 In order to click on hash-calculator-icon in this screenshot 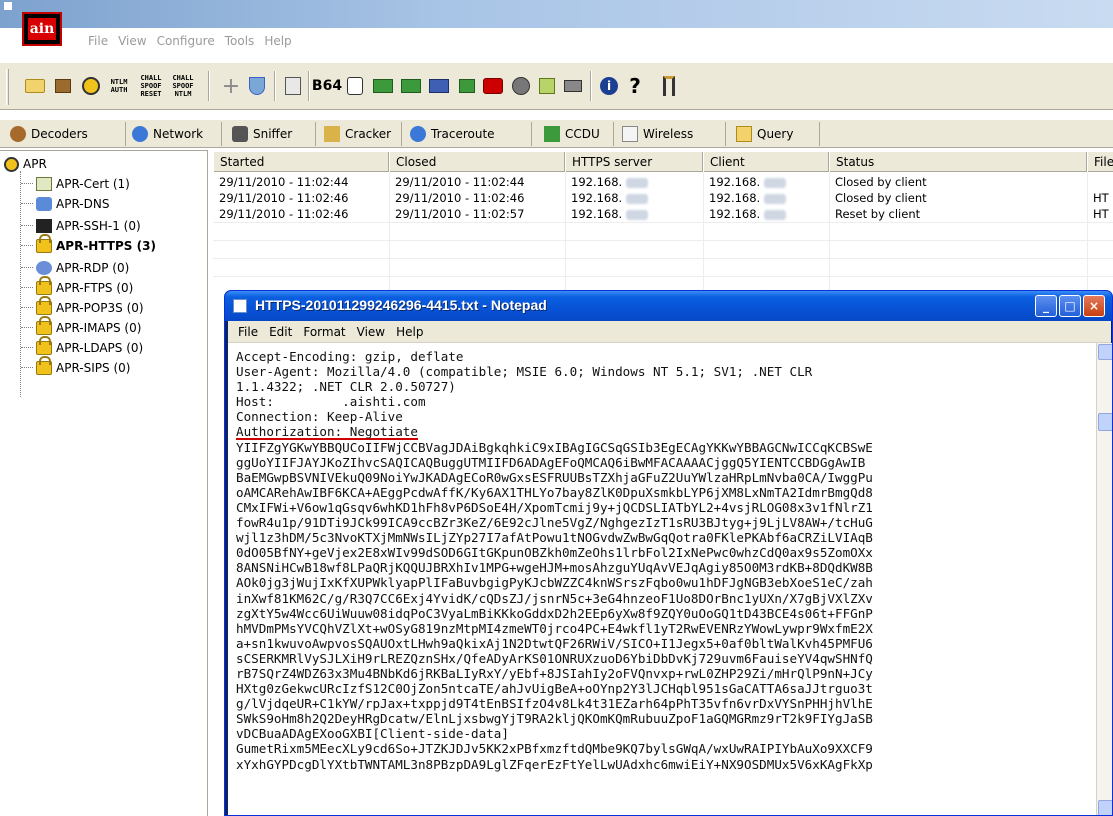, I will do `click(355, 86)`.